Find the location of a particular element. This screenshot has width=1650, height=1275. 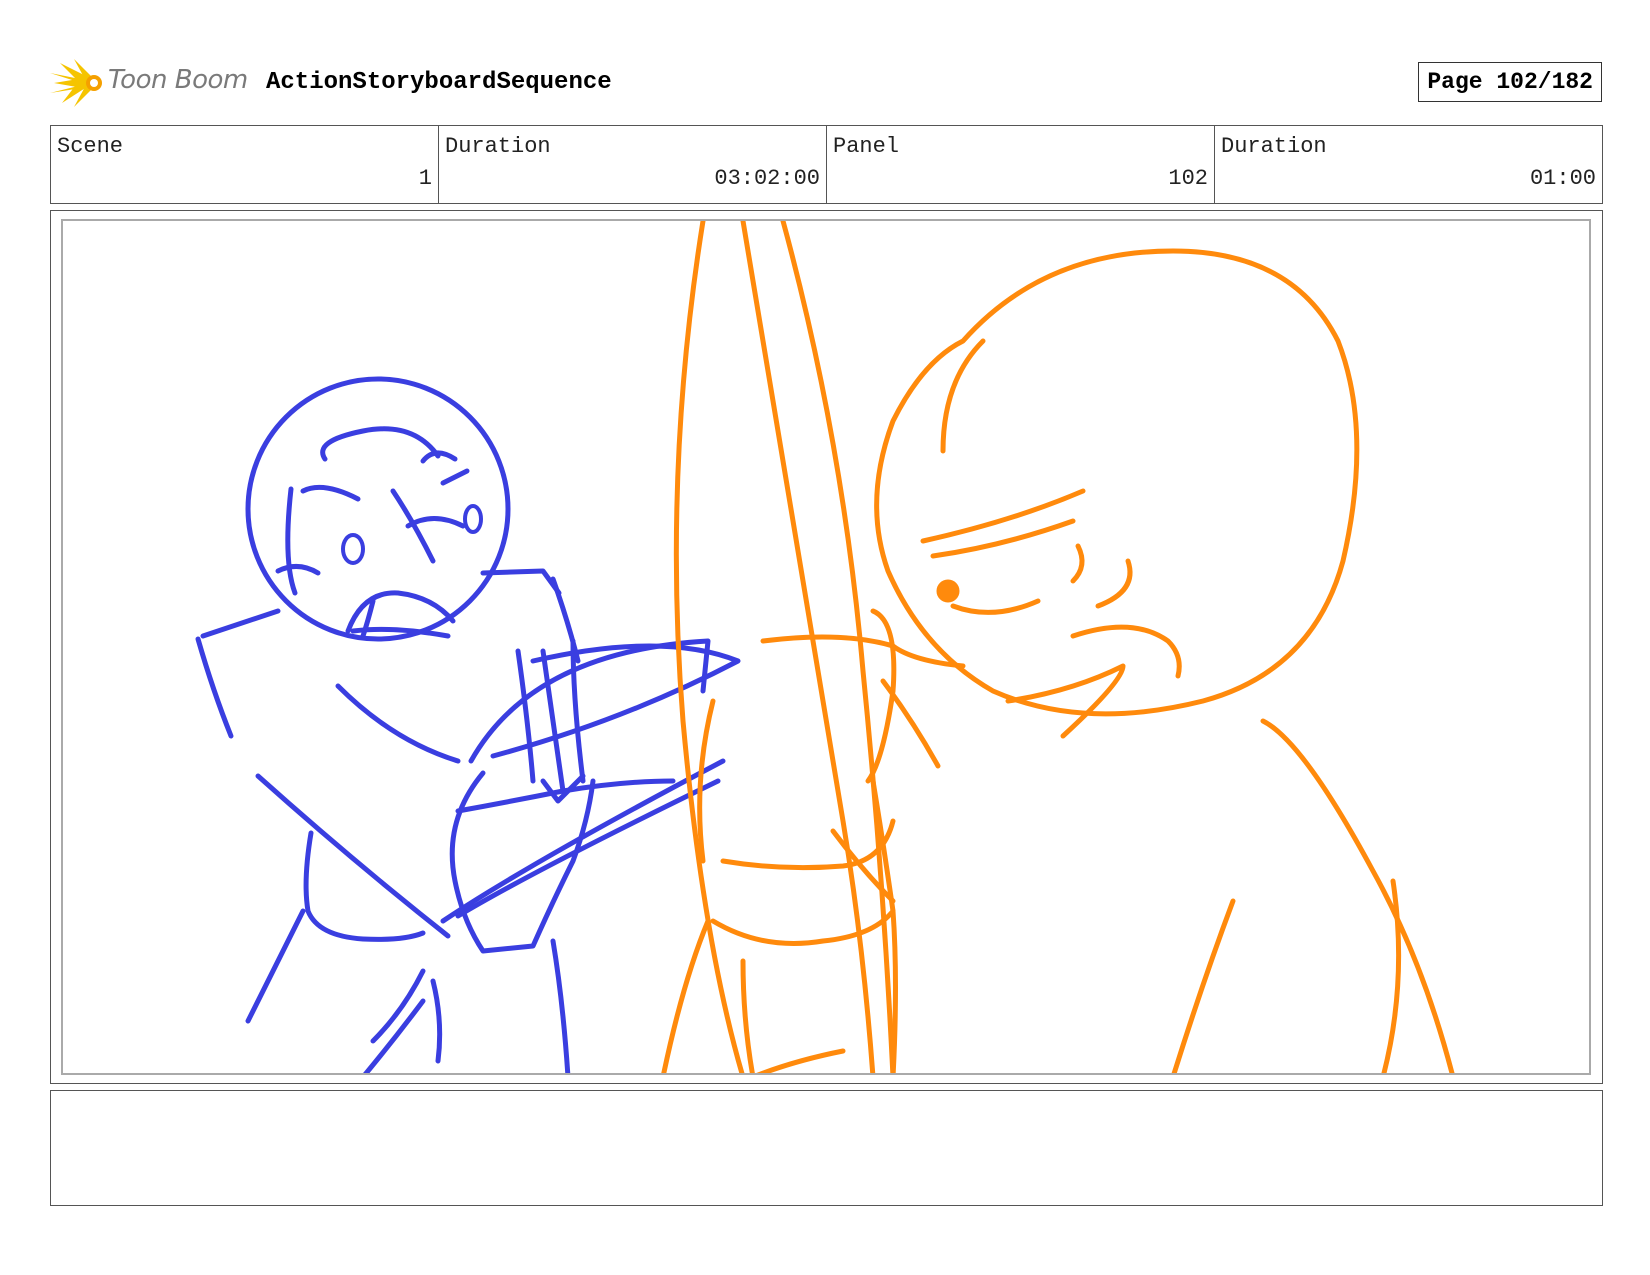

logo-text: Toon Boom is located at coordinates (178, 80).